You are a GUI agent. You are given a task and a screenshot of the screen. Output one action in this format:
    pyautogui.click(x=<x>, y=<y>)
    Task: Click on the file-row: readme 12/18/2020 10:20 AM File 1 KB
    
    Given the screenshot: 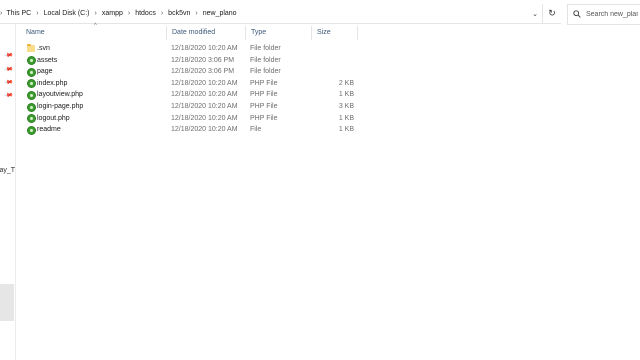 What is the action you would take?
    pyautogui.click(x=188, y=130)
    